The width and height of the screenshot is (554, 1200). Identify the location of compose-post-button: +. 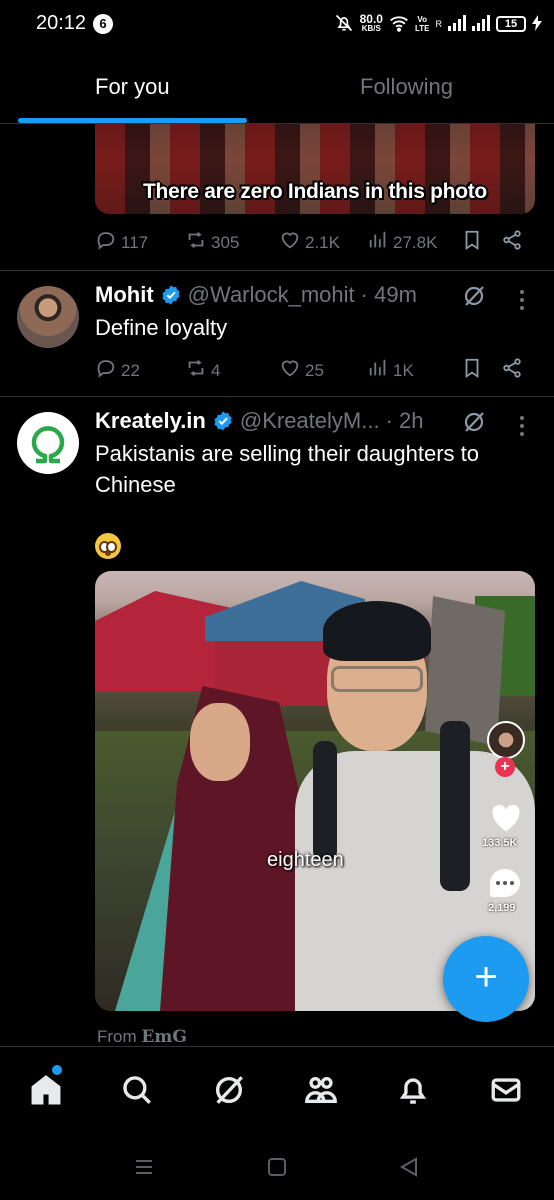
(486, 979).